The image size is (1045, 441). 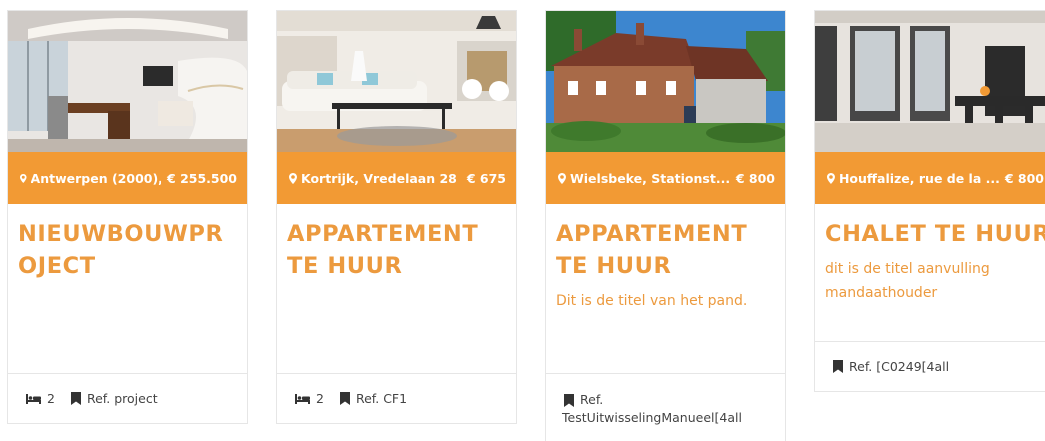 What do you see at coordinates (652, 417) in the screenshot?
I see `reference-value: TestUitwisselingManueel[4all` at bounding box center [652, 417].